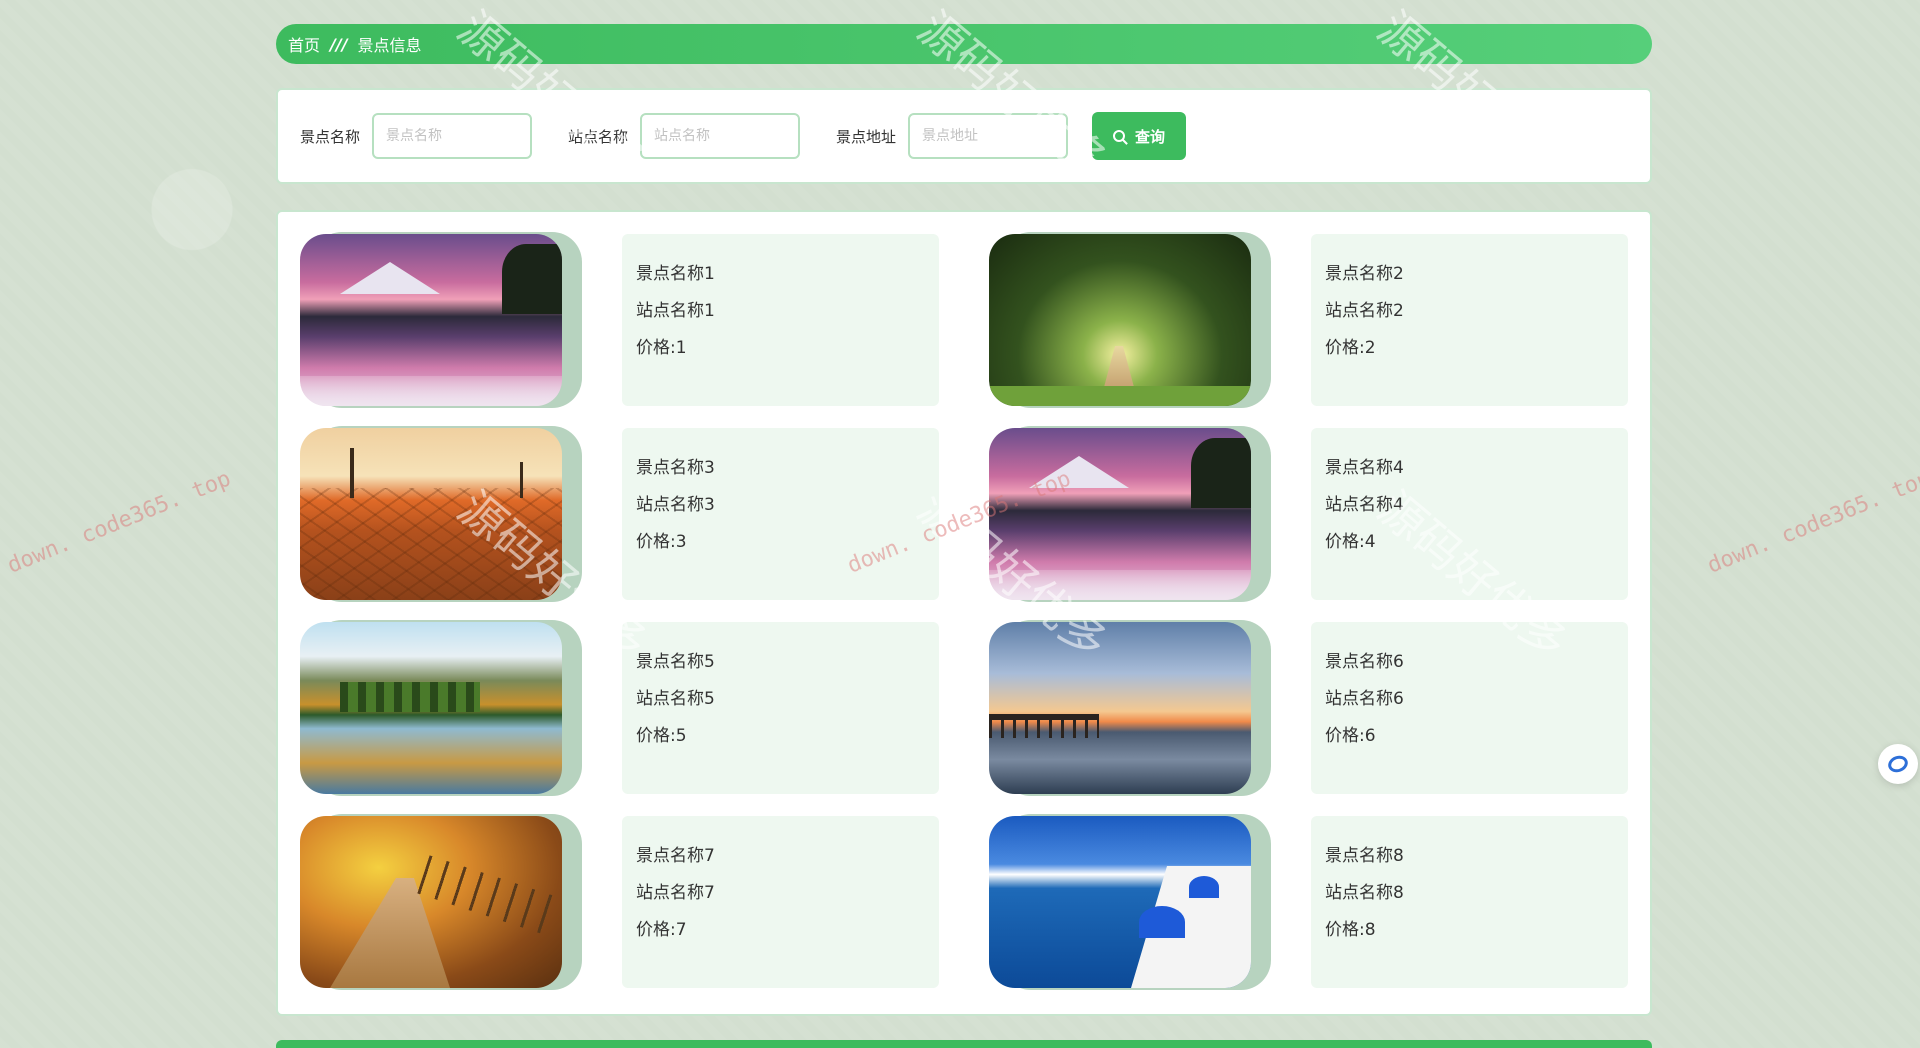 The height and width of the screenshot is (1048, 1920). What do you see at coordinates (780, 320) in the screenshot?
I see `scenic-info: 景点名称1 站点名称1 价格:1` at bounding box center [780, 320].